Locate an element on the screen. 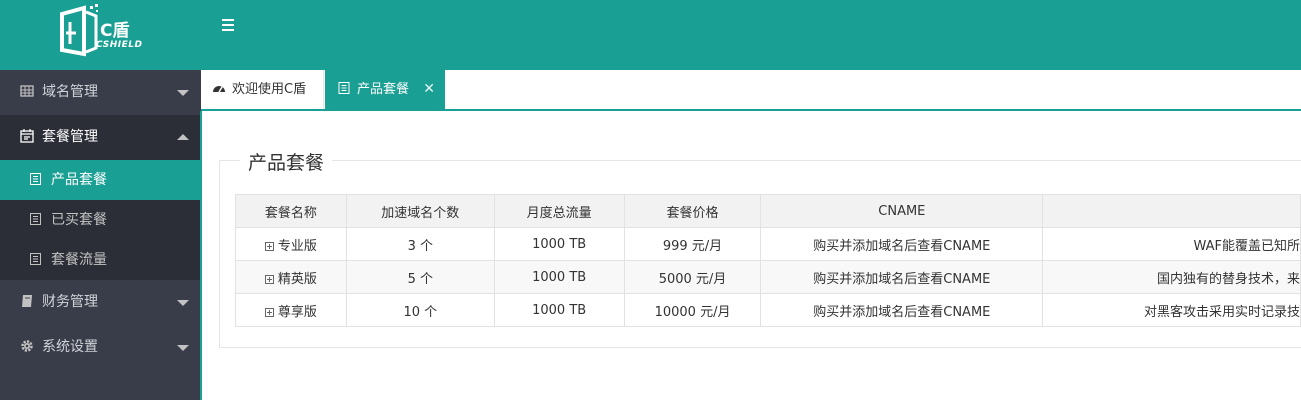 The image size is (1301, 400). close-icon: ✕ is located at coordinates (429, 89).